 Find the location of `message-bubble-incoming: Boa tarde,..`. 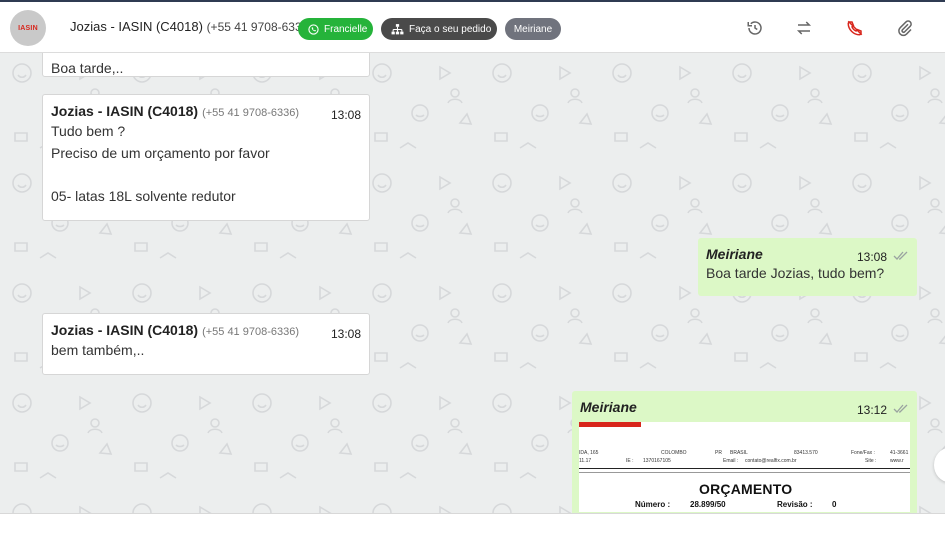

message-bubble-incoming: Boa tarde,.. is located at coordinates (206, 65).